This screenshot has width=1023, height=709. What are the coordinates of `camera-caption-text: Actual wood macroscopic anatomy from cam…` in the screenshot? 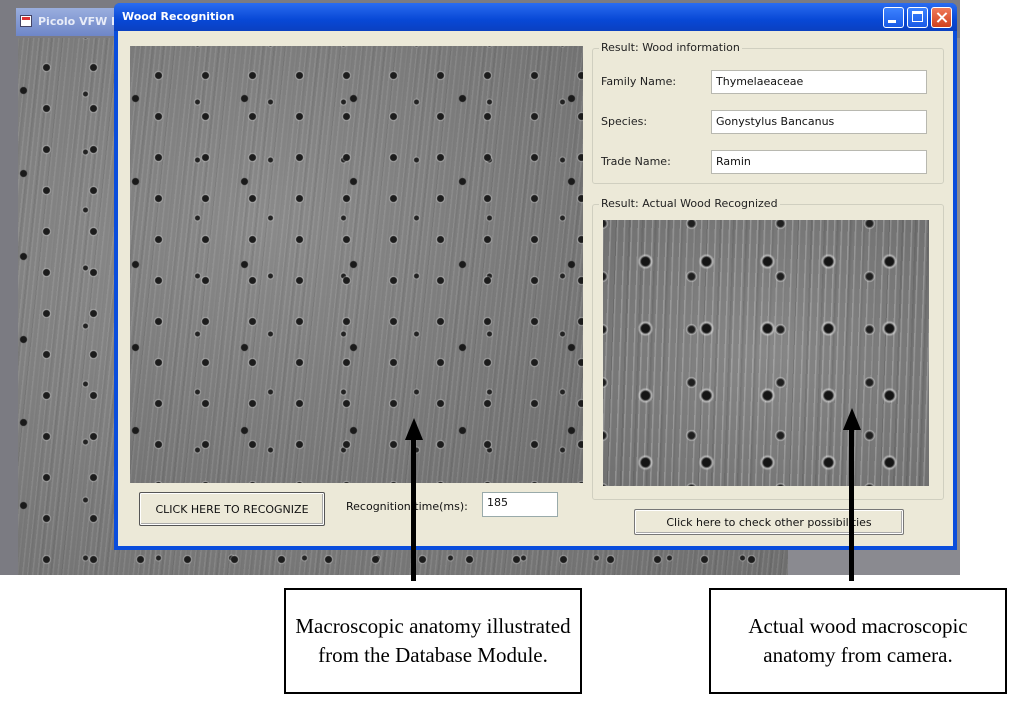 It's located at (858, 640).